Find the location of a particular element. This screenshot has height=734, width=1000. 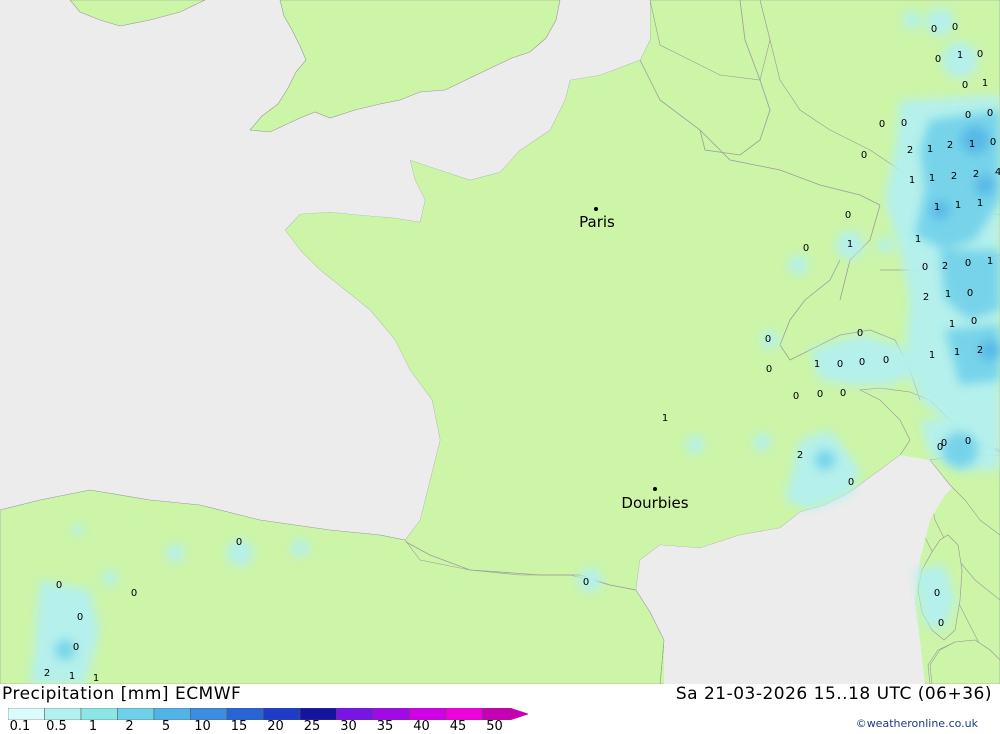

valid-time: Sa 21-03-2026 15..18 UTC (06+36) is located at coordinates (833, 694).